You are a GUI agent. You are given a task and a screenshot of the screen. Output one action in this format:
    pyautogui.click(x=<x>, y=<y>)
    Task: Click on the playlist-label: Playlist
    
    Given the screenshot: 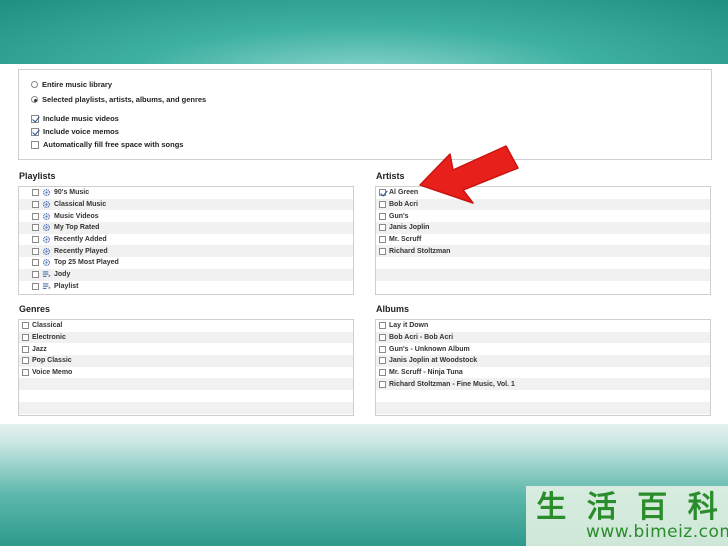 What is the action you would take?
    pyautogui.click(x=66, y=286)
    